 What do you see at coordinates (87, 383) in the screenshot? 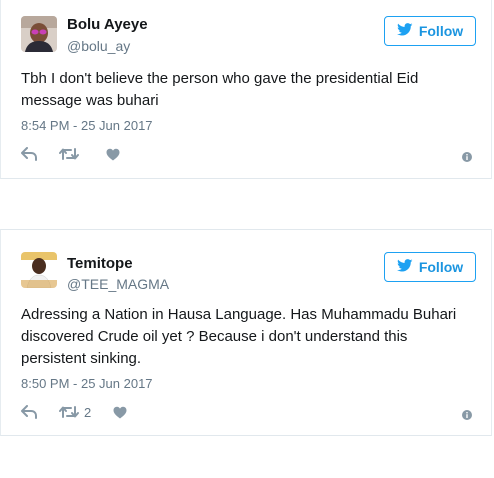
I see `tweet-timestamp: 8:50 PM - 25 Jun 2017` at bounding box center [87, 383].